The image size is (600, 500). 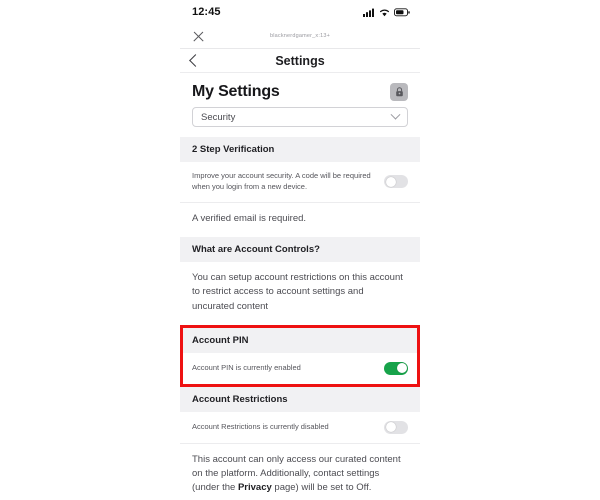 I want to click on close-icon, so click(x=198, y=36).